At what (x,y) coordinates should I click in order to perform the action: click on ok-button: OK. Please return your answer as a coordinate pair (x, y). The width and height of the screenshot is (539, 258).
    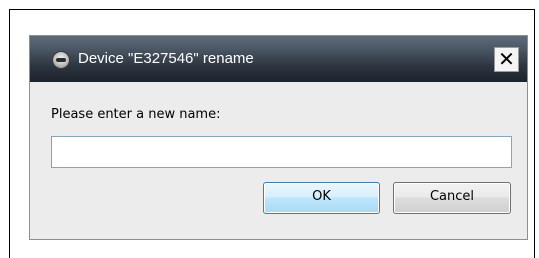
    Looking at the image, I should click on (321, 198).